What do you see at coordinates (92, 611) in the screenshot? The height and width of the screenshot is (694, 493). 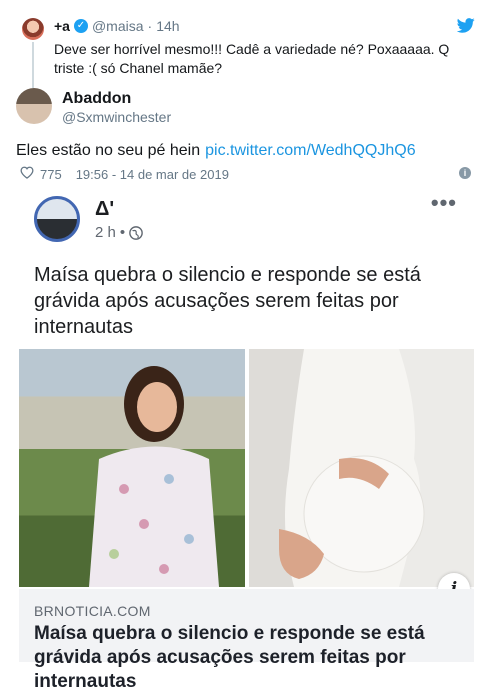 I see `link-domain: BRNOTICIA.COM` at bounding box center [92, 611].